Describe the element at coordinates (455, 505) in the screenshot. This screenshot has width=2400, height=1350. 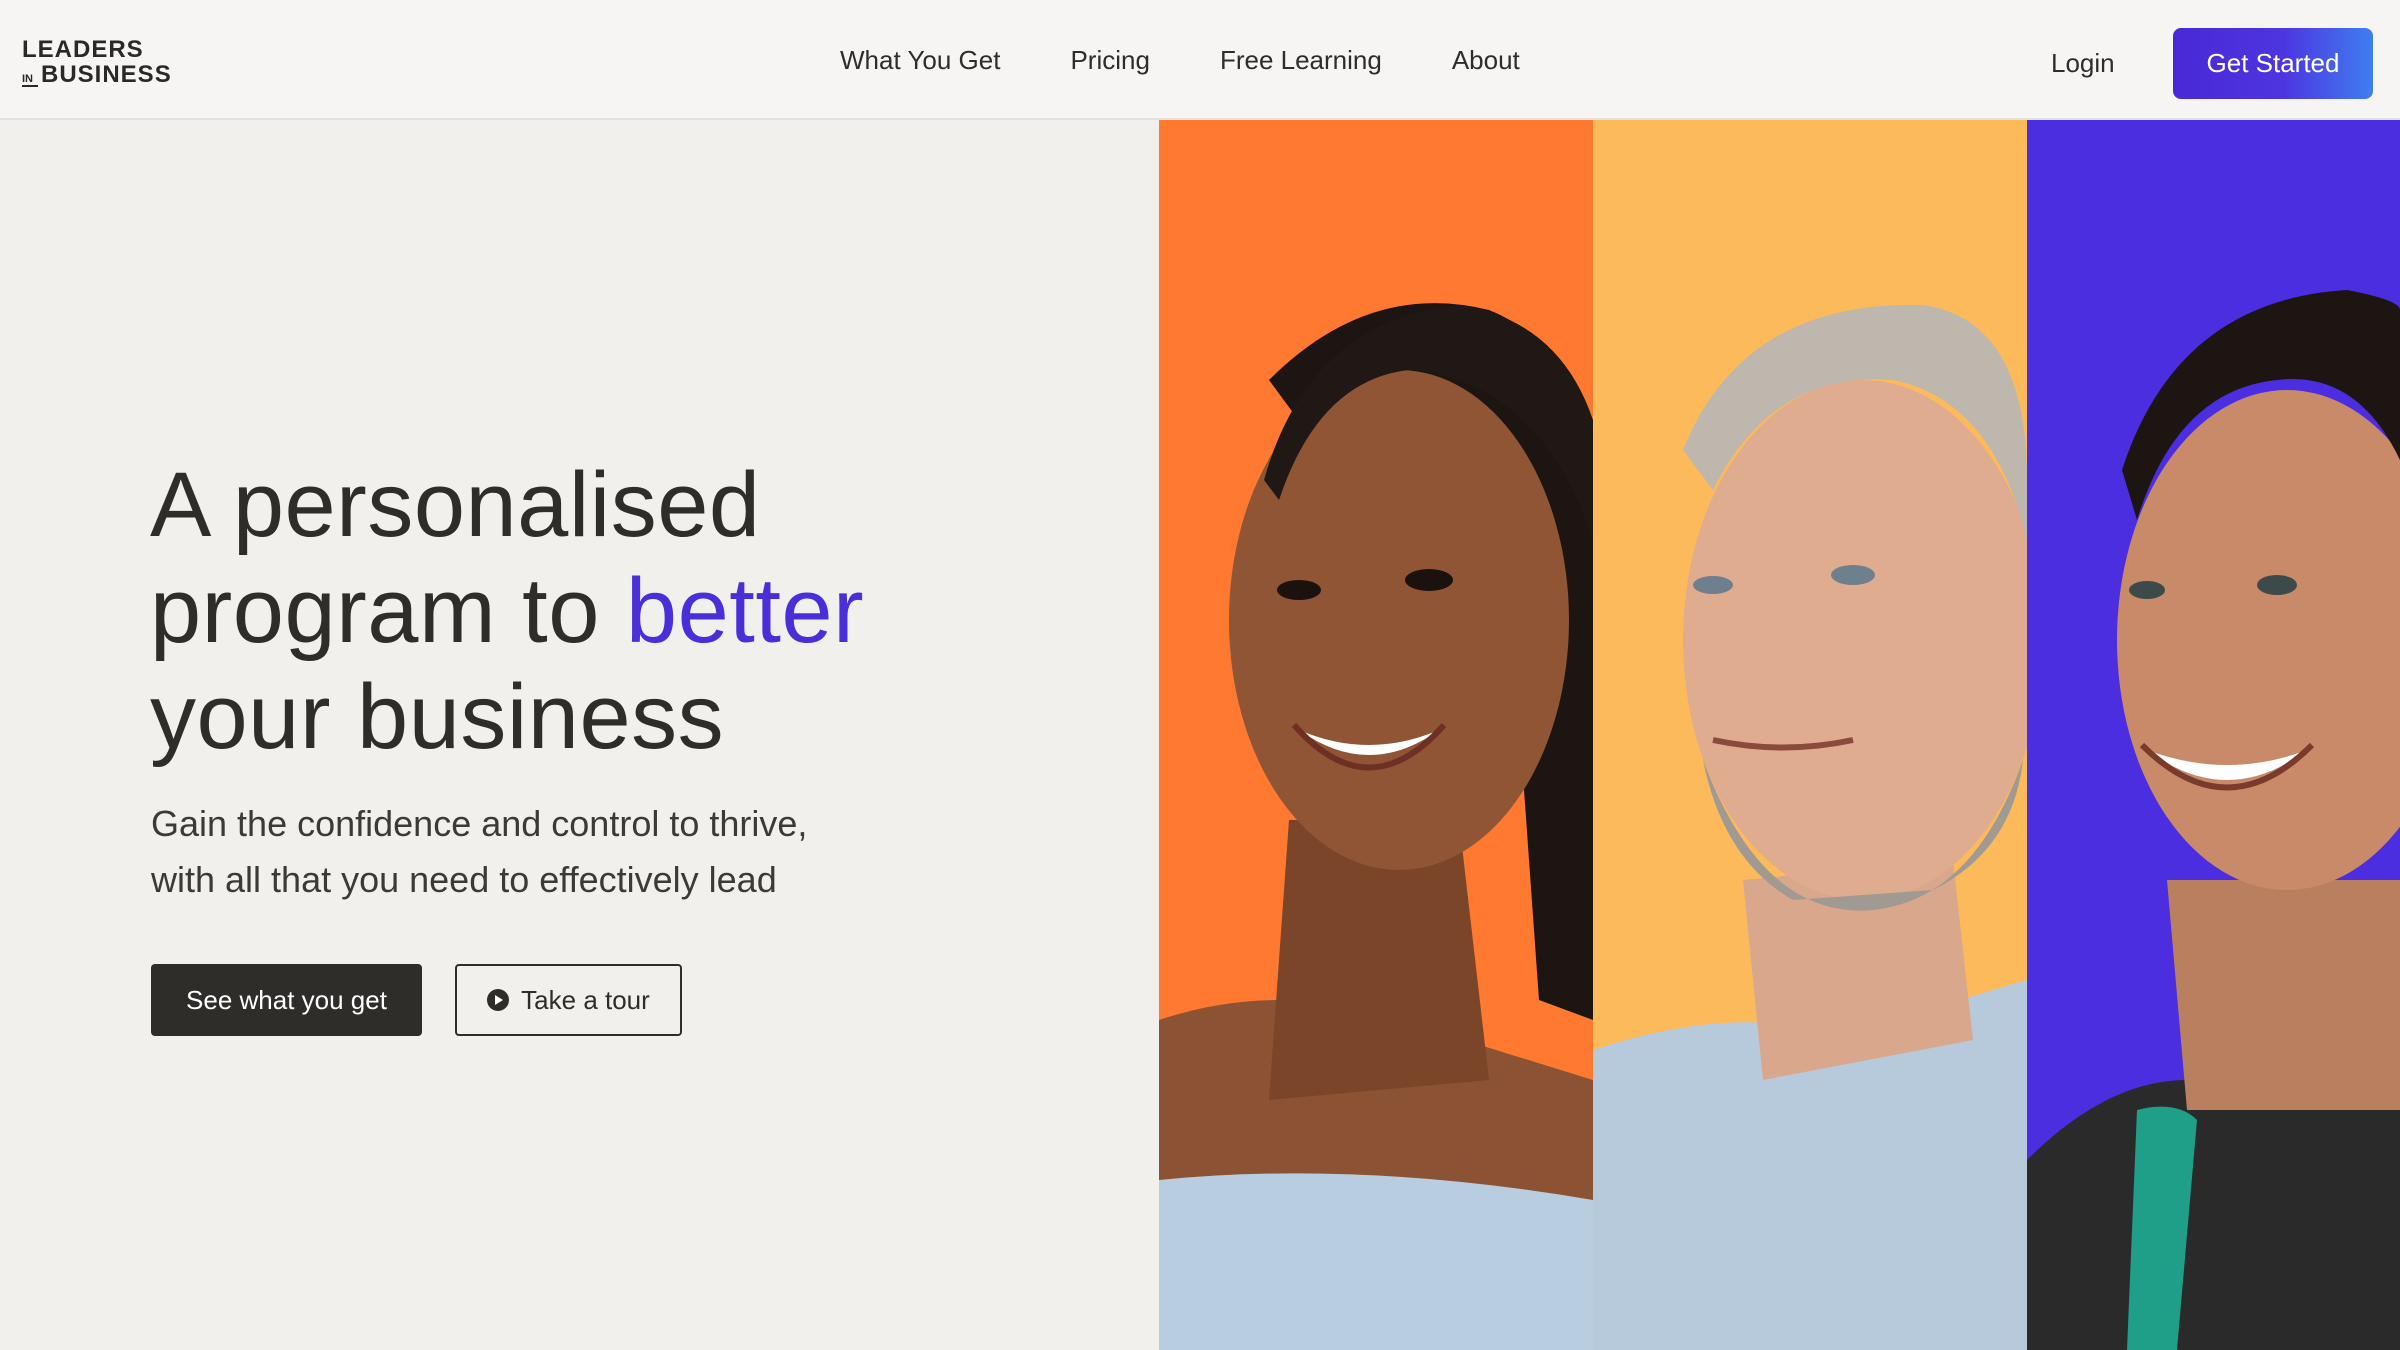
I see `headline-line-1: A personalised` at that location.